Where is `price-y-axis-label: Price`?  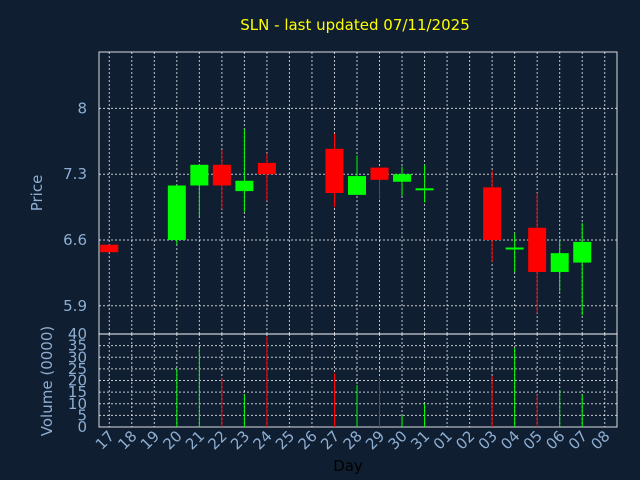 price-y-axis-label: Price is located at coordinates (37, 193).